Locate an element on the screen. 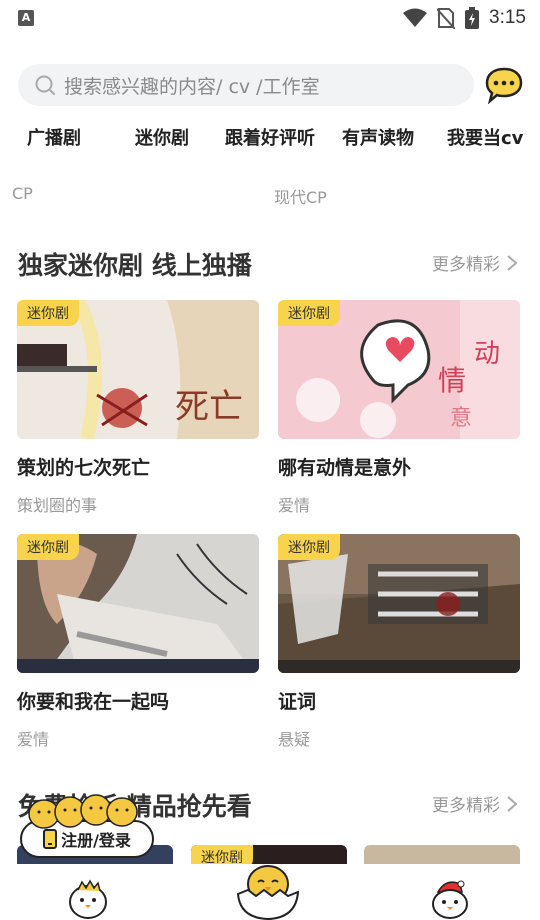  status-time: 3:15 is located at coordinates (507, 17).